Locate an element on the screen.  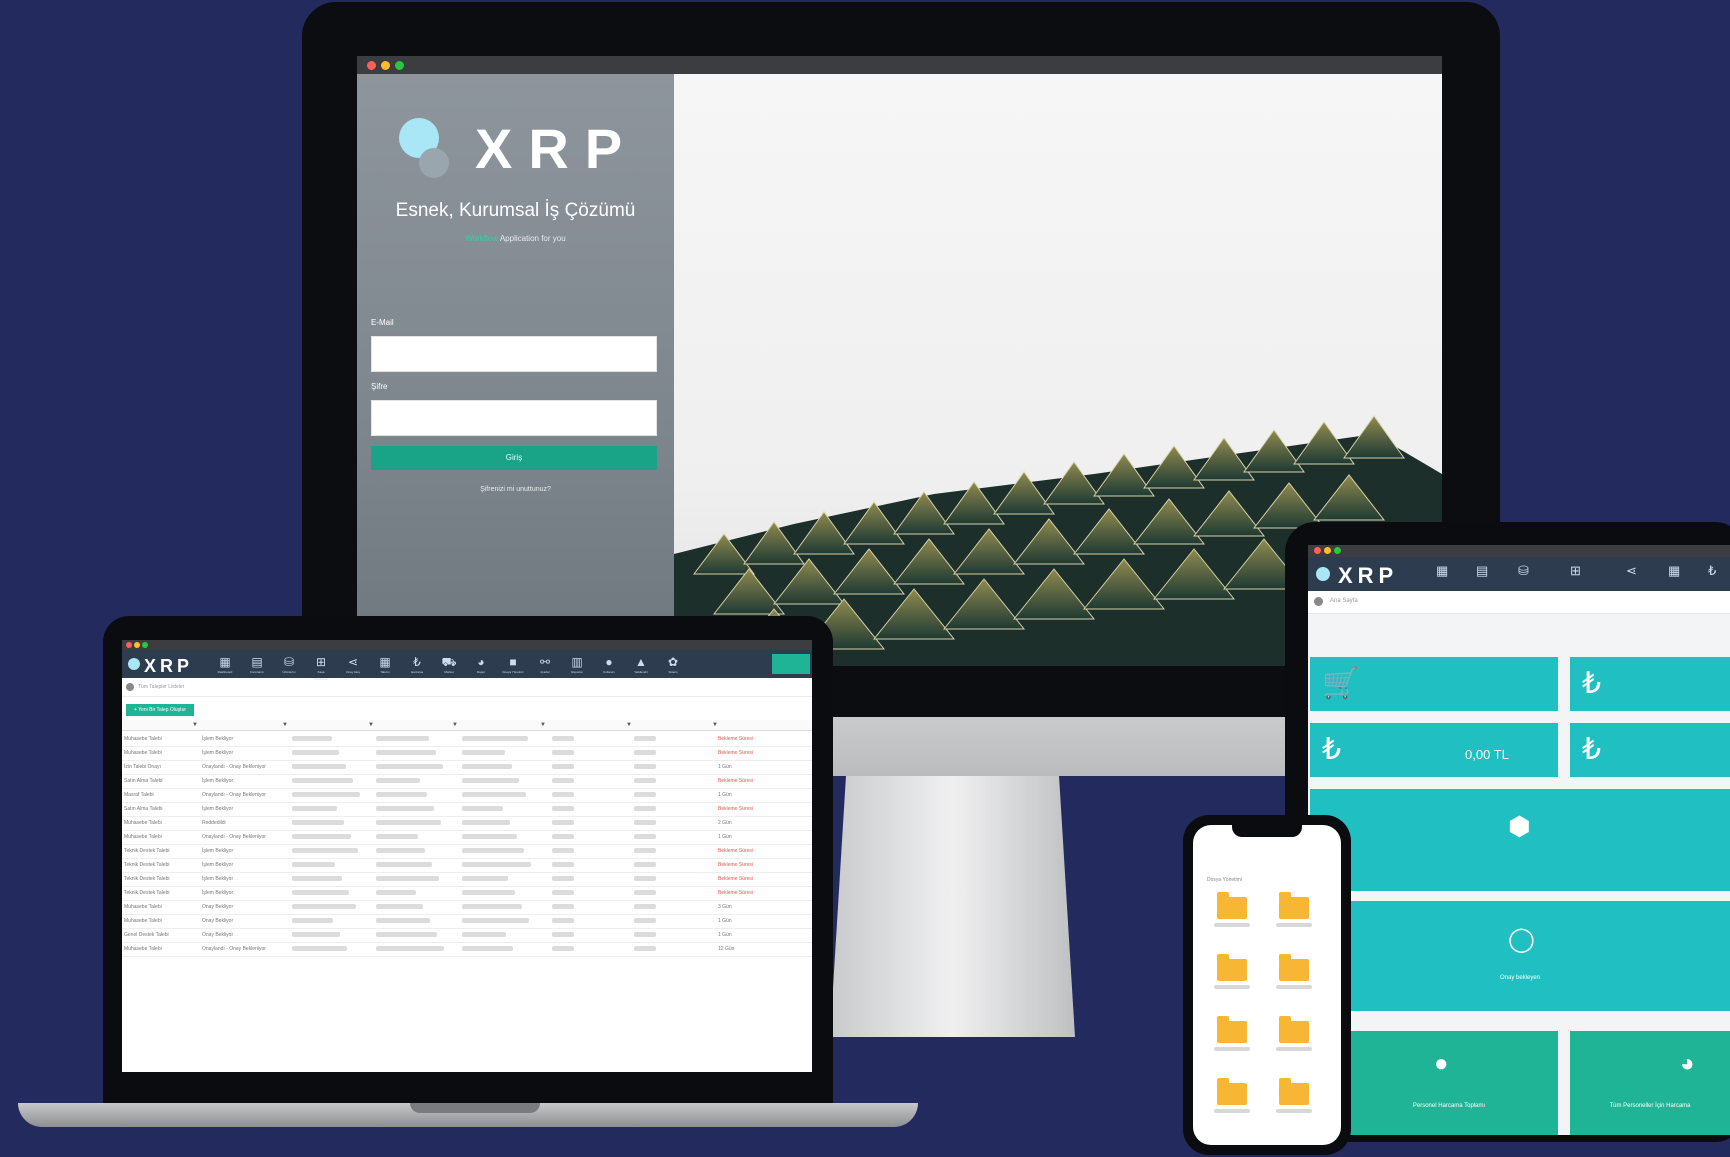
table-cell: Teknik Destek Talebi is located at coordinates (147, 893).